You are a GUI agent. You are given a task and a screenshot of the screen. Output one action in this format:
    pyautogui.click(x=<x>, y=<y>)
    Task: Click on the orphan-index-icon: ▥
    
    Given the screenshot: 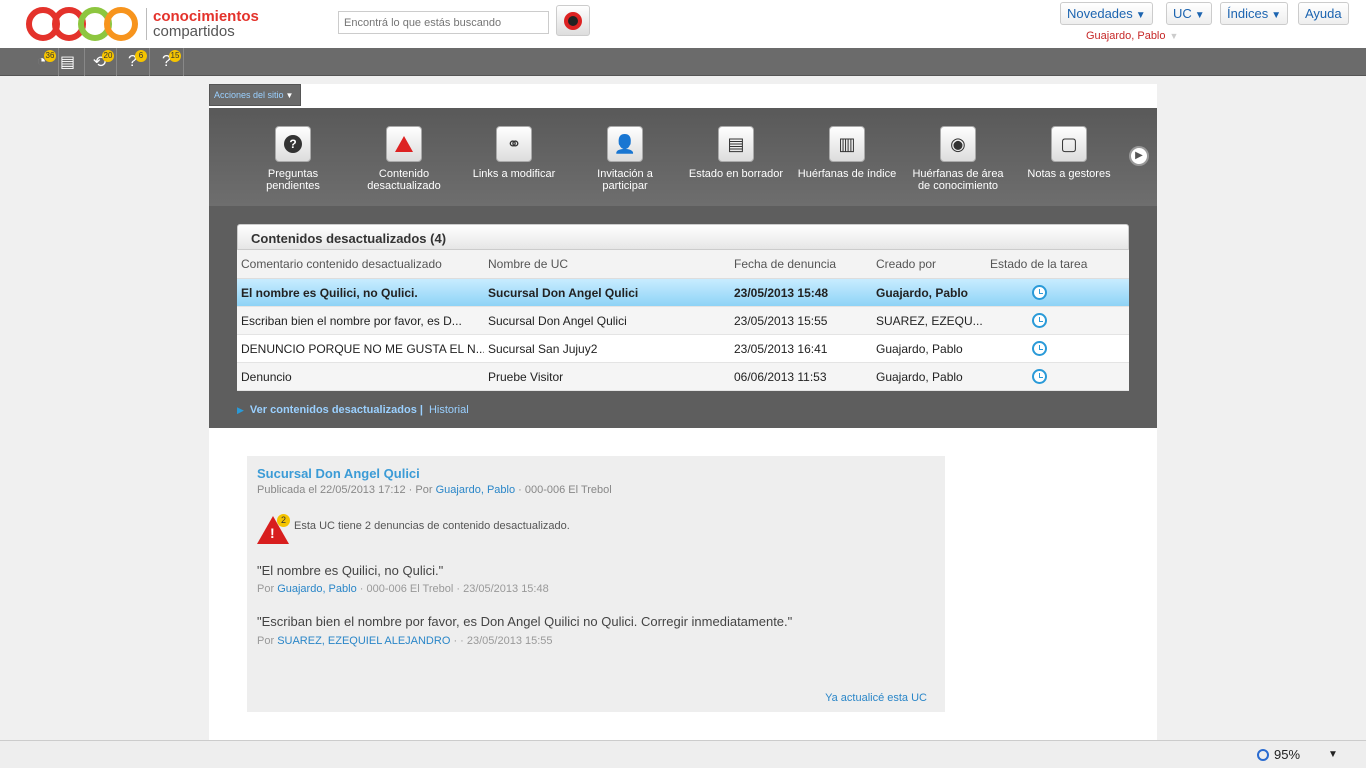 What is the action you would take?
    pyautogui.click(x=847, y=144)
    